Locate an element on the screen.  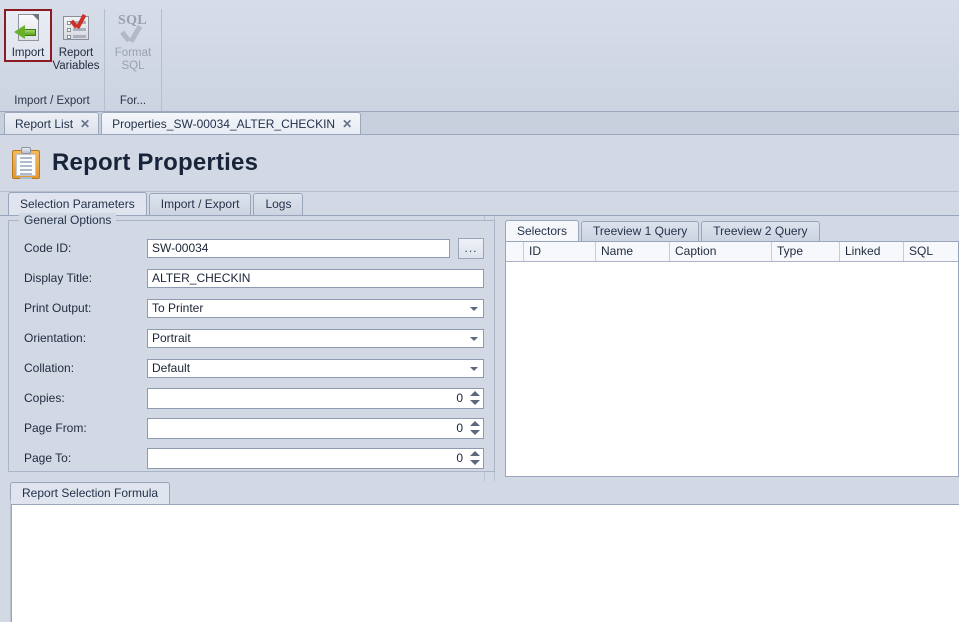
display-title-input: ALTER_CHECKIN is located at coordinates (315, 278).